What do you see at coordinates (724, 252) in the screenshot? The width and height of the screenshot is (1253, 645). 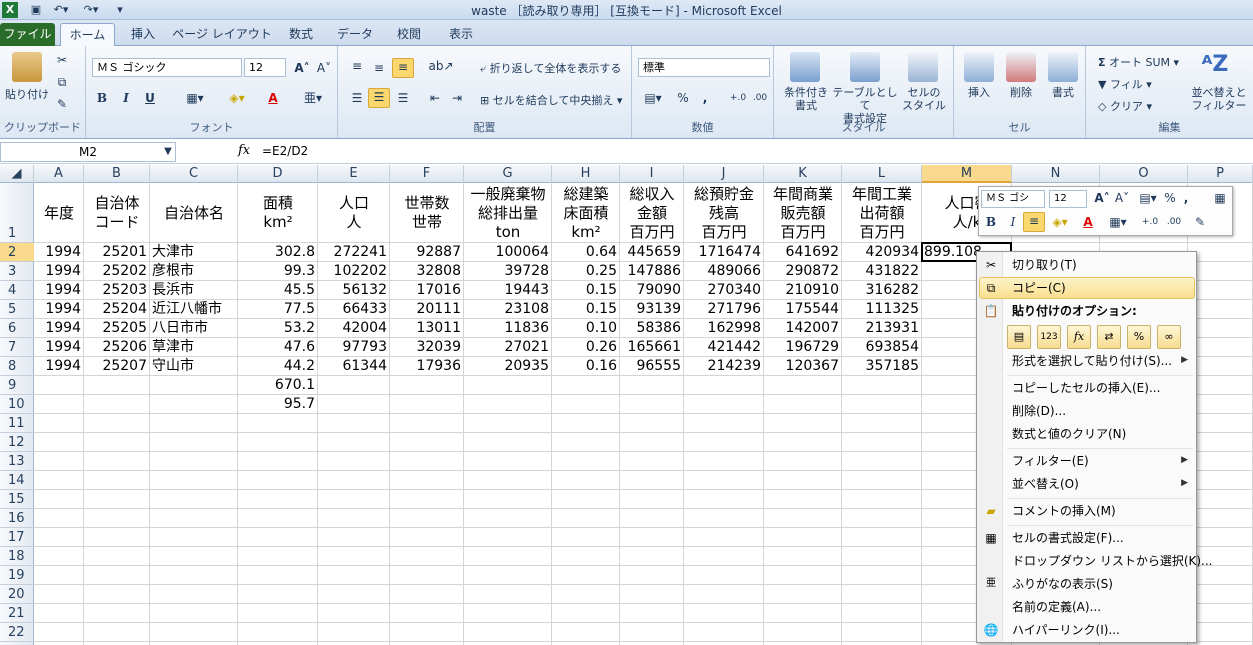 I see `table-cell: 1716474` at bounding box center [724, 252].